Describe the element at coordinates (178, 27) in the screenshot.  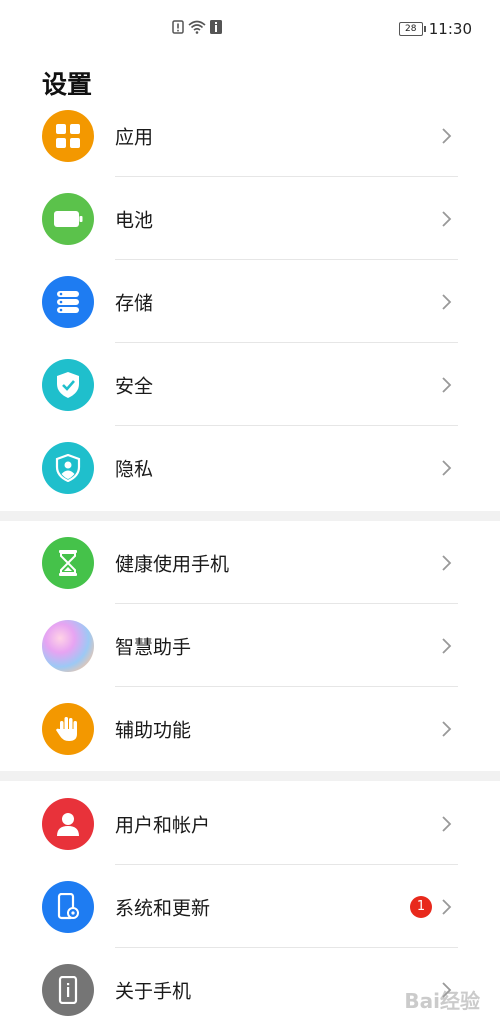
I see `sim-alert-icon` at that location.